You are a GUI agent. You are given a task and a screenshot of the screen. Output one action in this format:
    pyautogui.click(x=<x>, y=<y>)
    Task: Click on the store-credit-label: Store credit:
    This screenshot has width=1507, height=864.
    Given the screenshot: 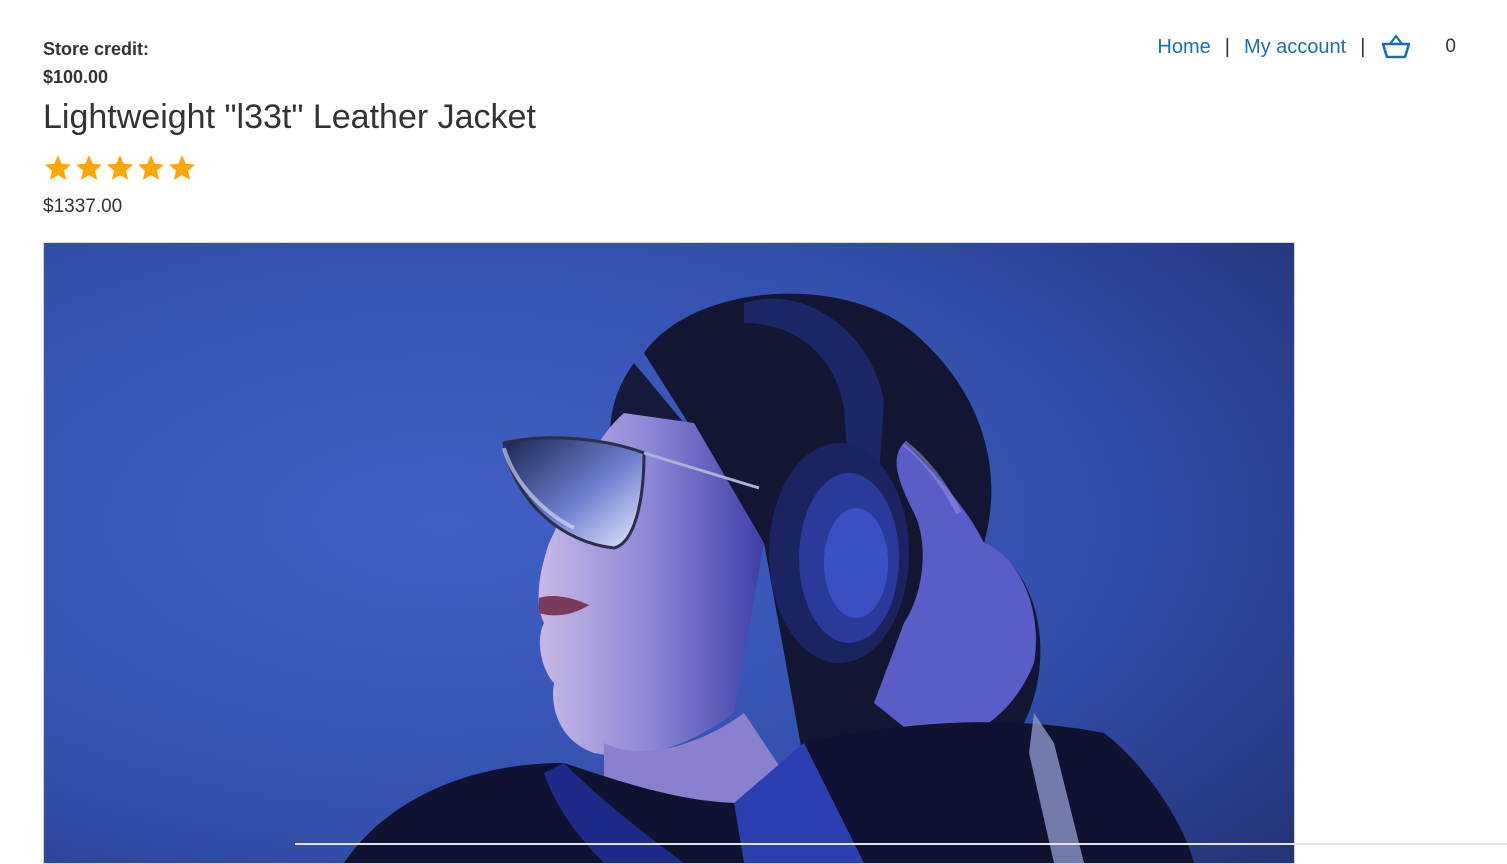 What is the action you would take?
    pyautogui.click(x=96, y=49)
    